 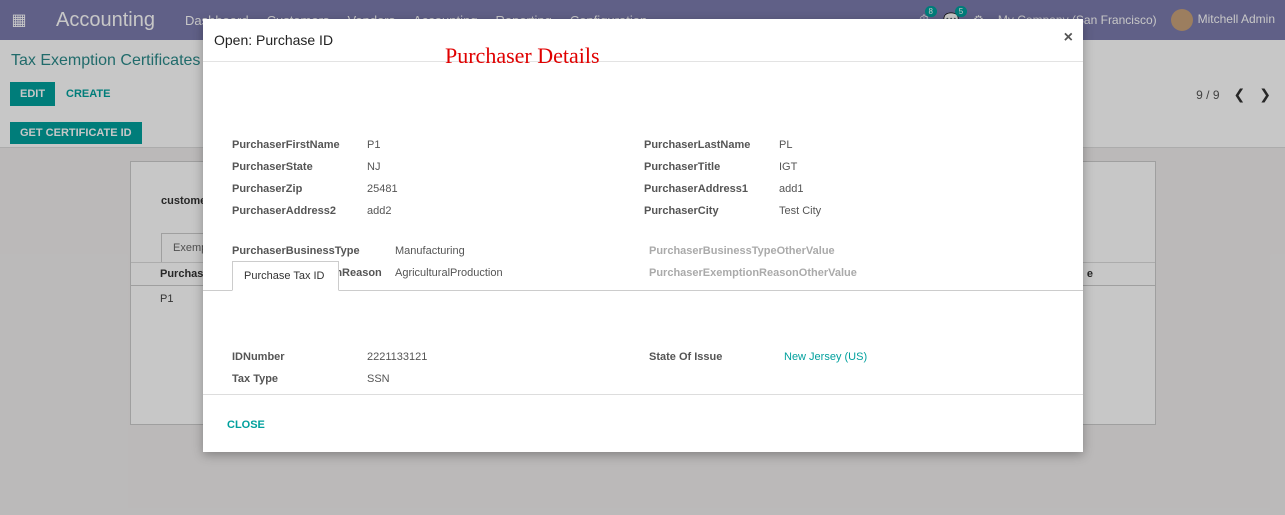 What do you see at coordinates (682, 167) in the screenshot?
I see `field-label: PurchaserTitle` at bounding box center [682, 167].